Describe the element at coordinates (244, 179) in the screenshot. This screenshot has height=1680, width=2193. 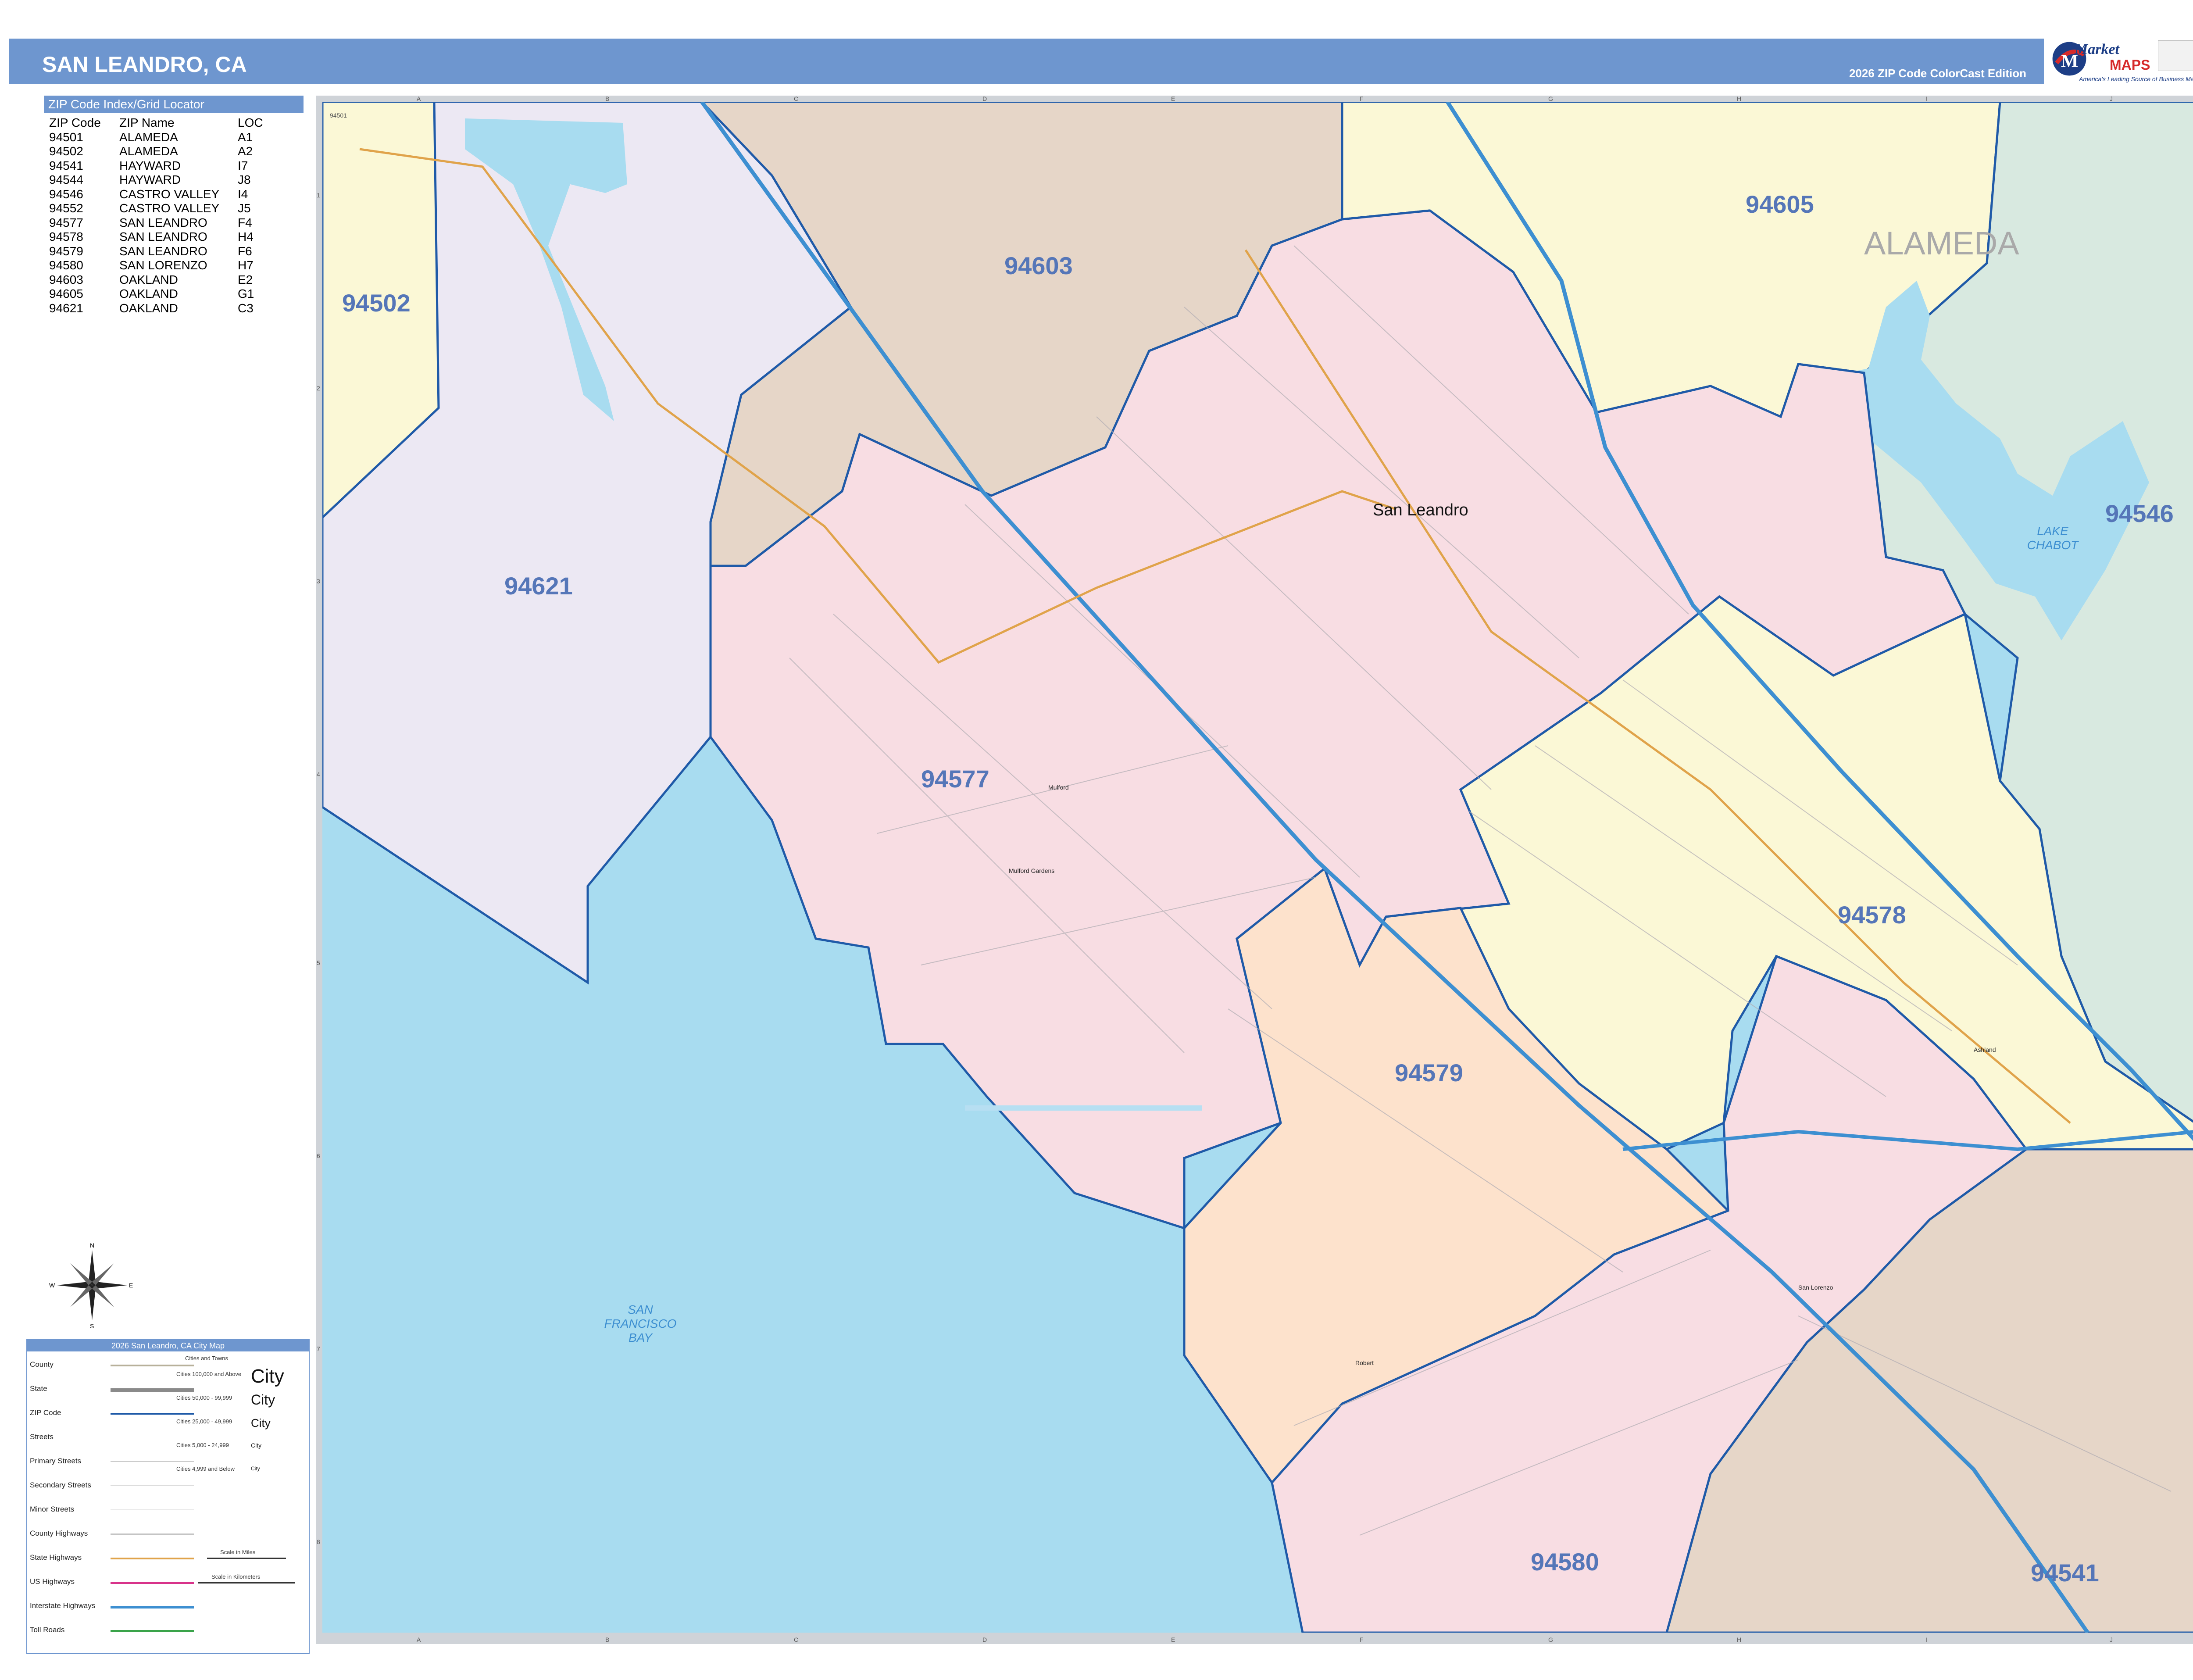
I see `zip-loc-cell: J8` at that location.